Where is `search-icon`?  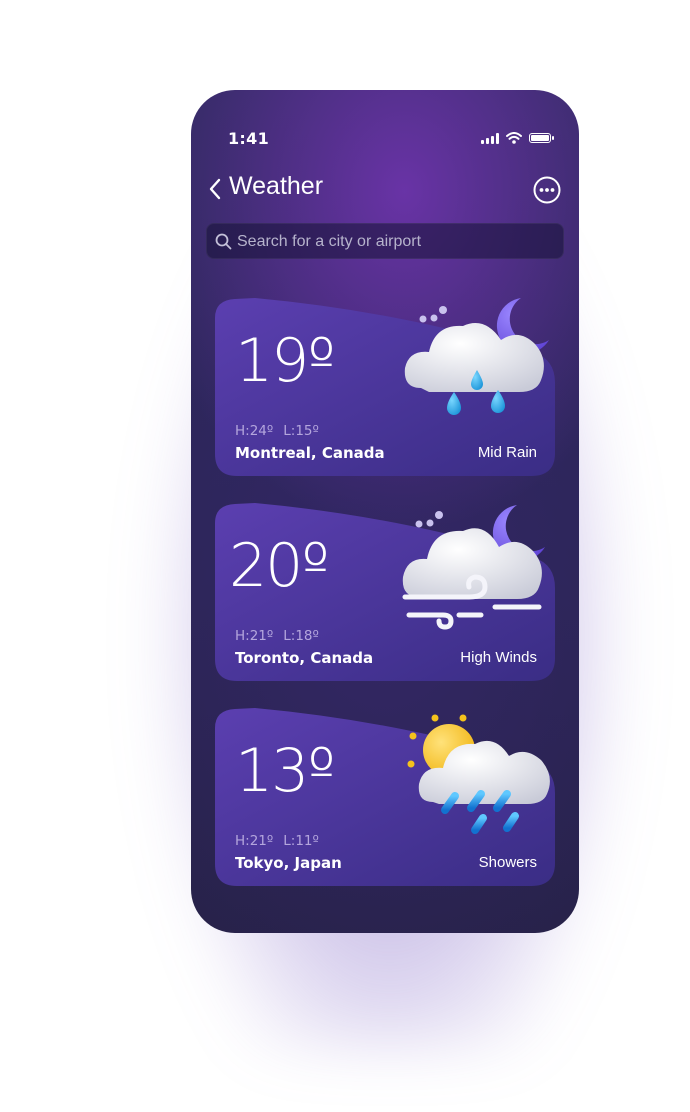 search-icon is located at coordinates (223, 241).